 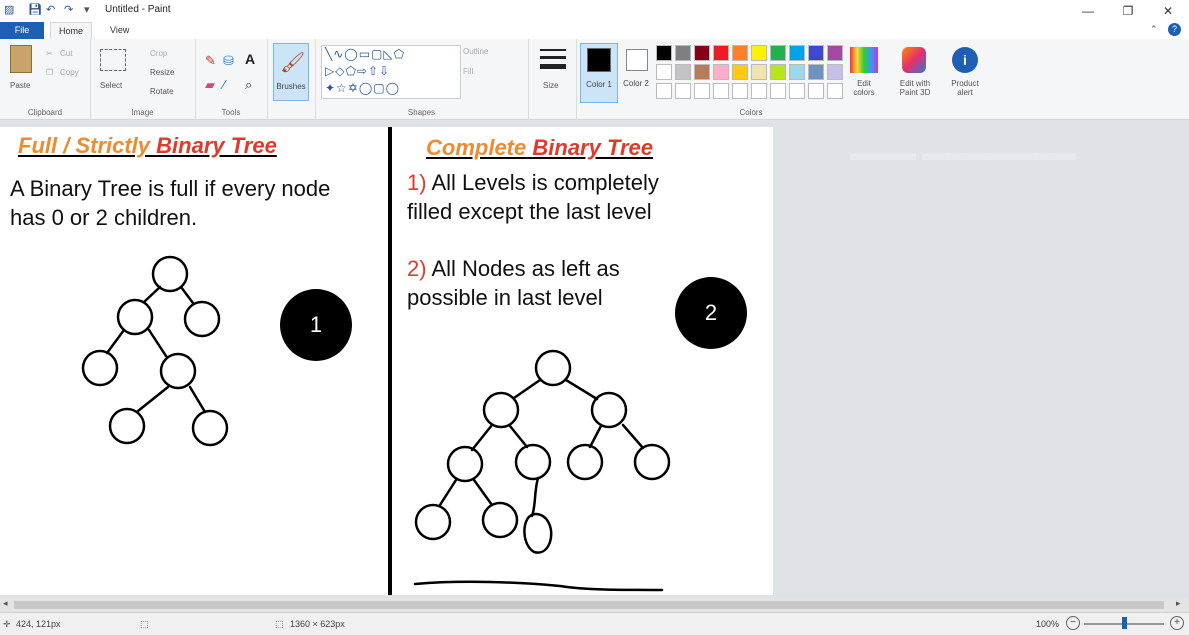 I want to click on point1-number: 1), so click(x=417, y=182).